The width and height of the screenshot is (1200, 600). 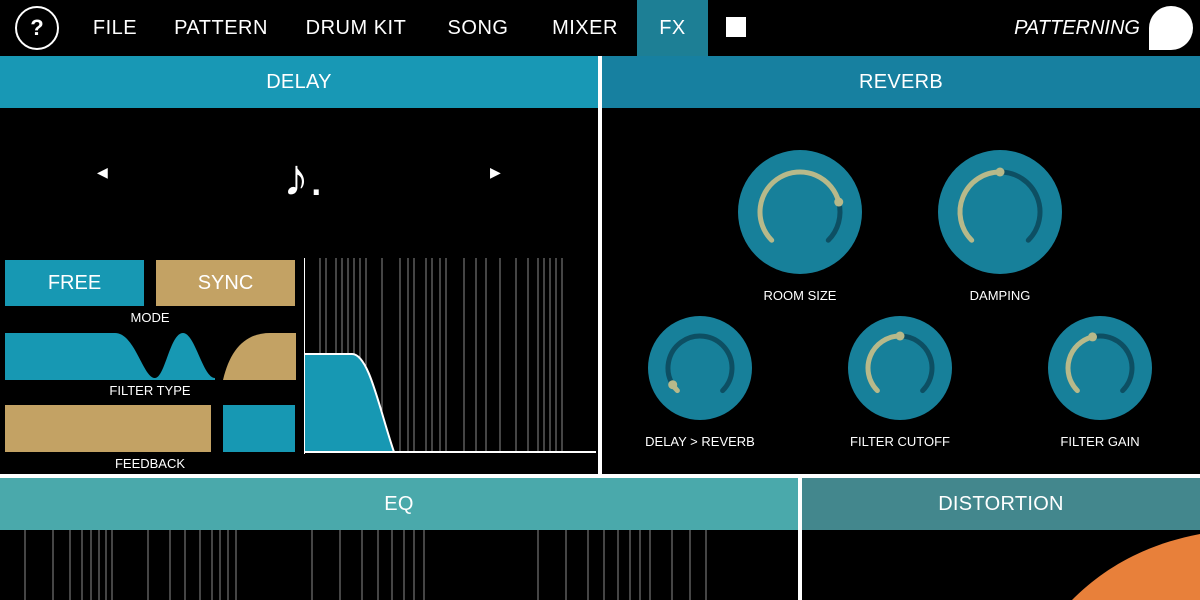 I want to click on damping-knob, so click(x=1000, y=212).